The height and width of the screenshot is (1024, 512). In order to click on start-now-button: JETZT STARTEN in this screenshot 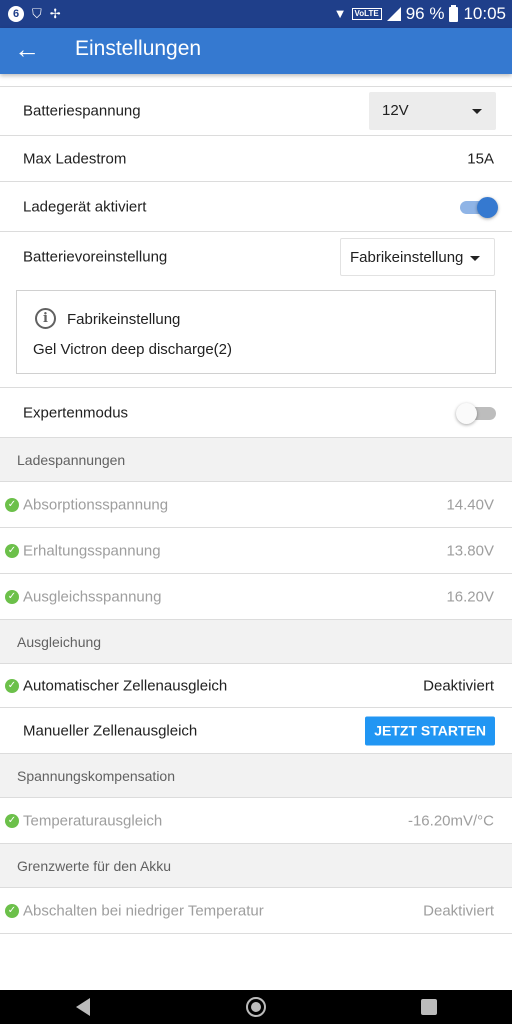, I will do `click(430, 730)`.